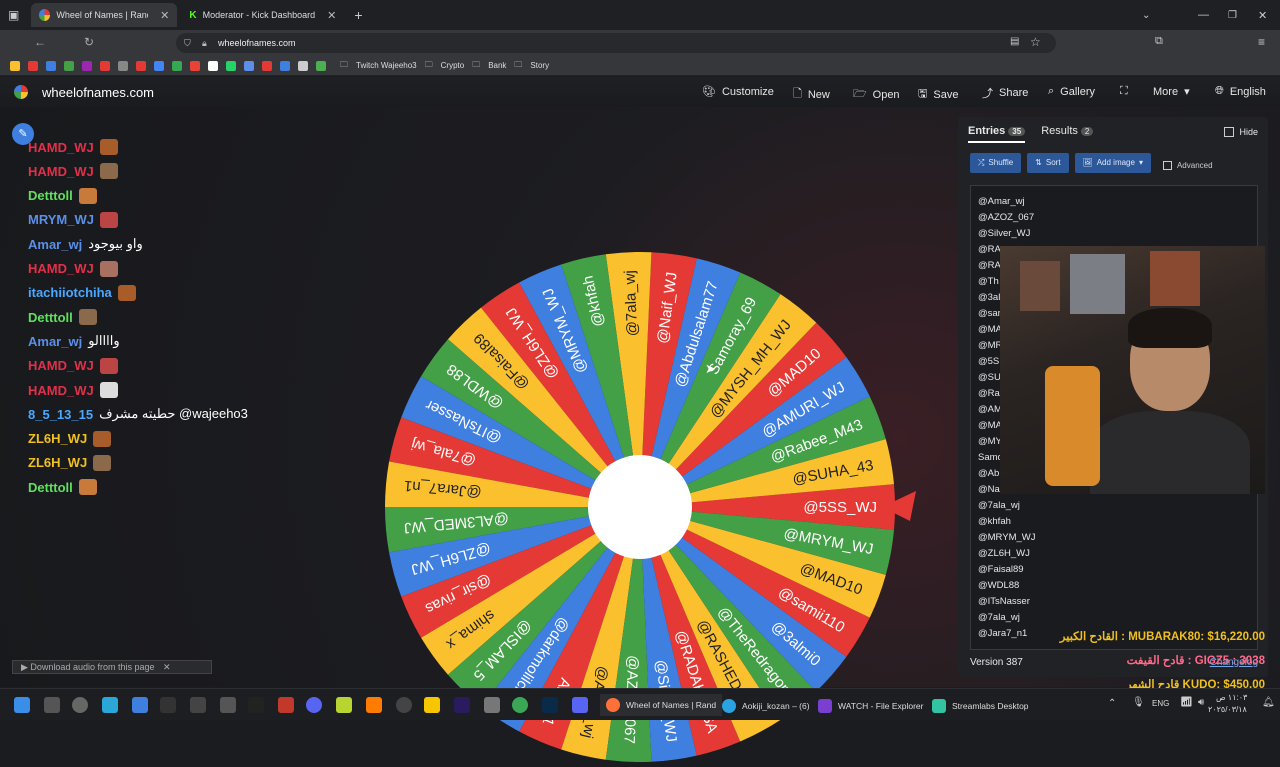 The width and height of the screenshot is (1280, 767). What do you see at coordinates (386, 65) in the screenshot?
I see `bookmark-folder-twitch: Twitch Wajeeho3` at bounding box center [386, 65].